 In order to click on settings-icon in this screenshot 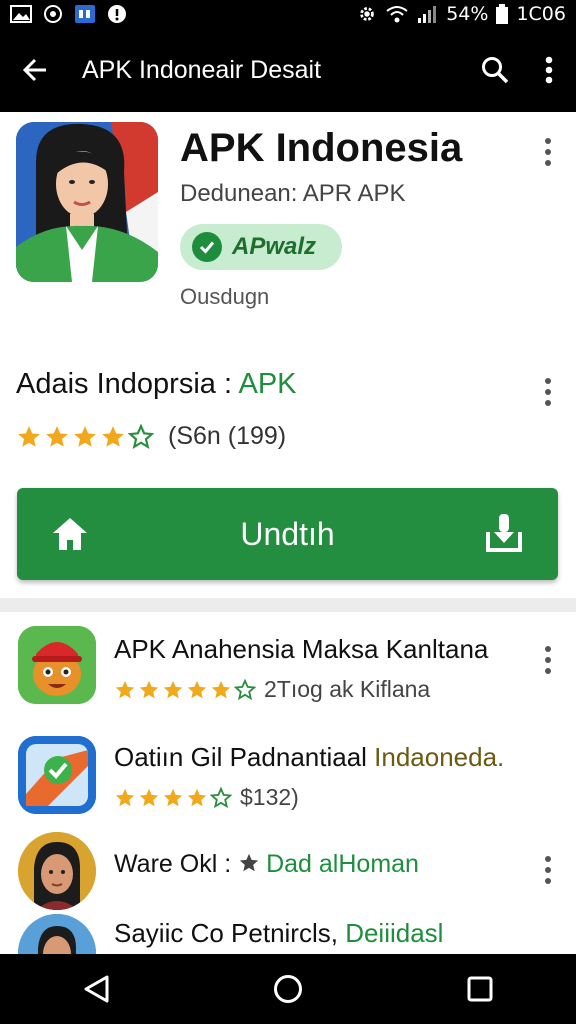, I will do `click(367, 14)`.